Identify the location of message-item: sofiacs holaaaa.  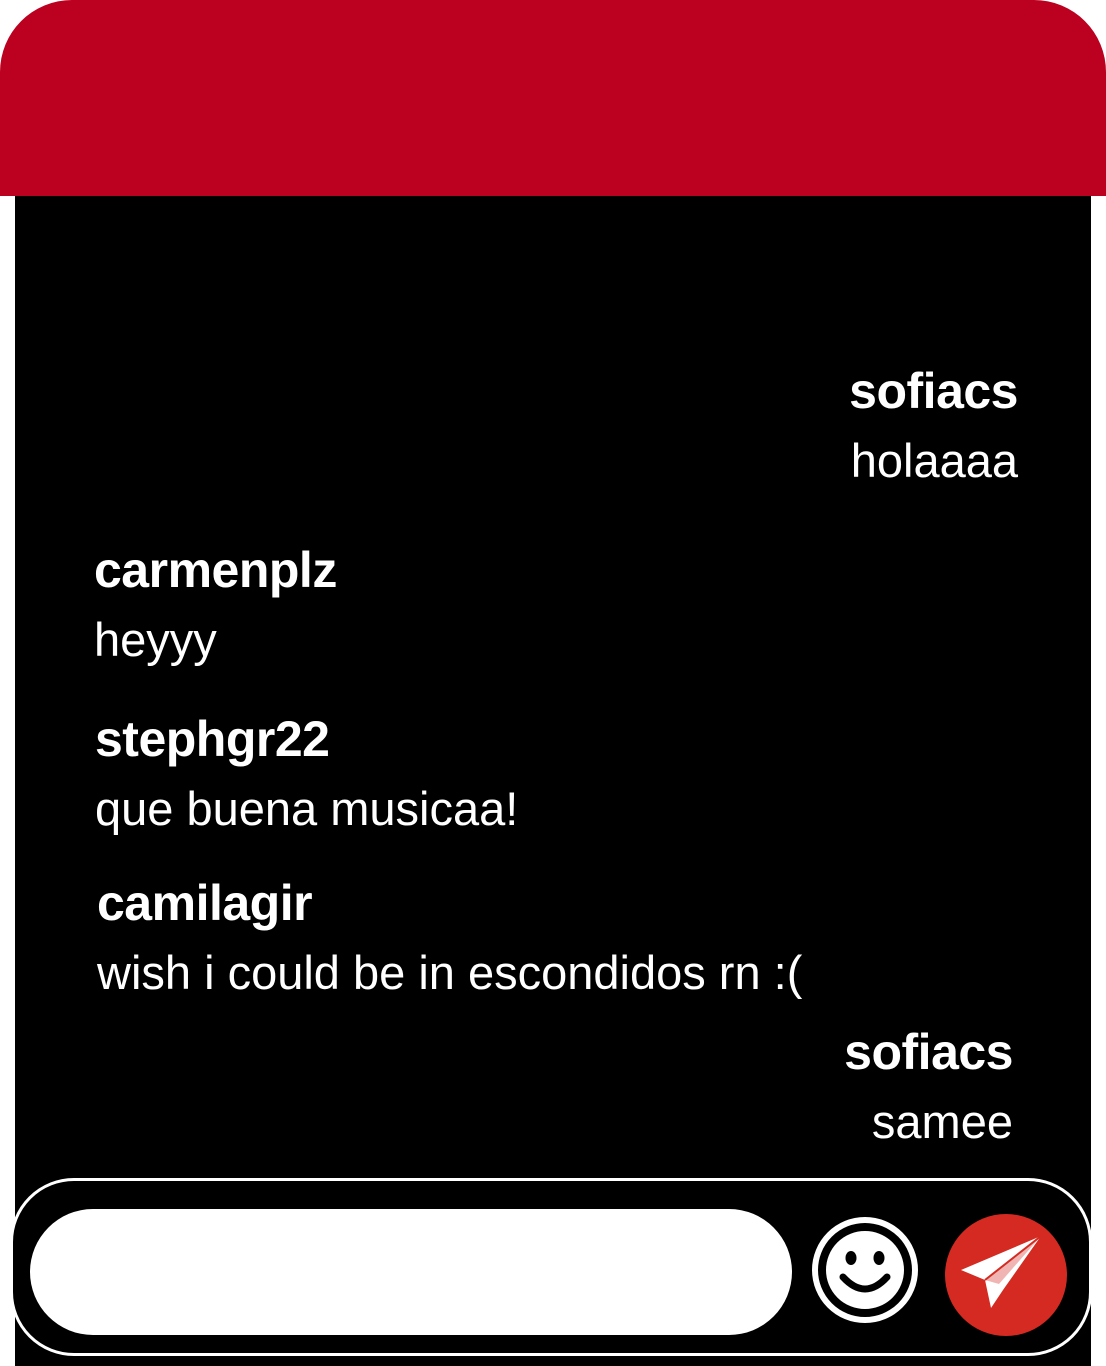
(933, 426).